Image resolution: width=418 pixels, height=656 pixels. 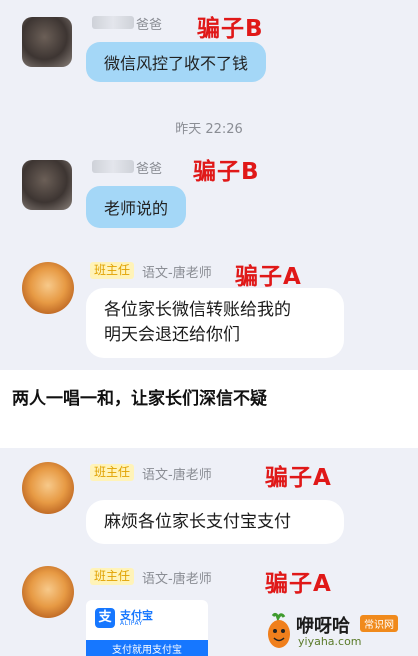 What do you see at coordinates (209, 129) in the screenshot?
I see `timestamp: 昨天 22:26` at bounding box center [209, 129].